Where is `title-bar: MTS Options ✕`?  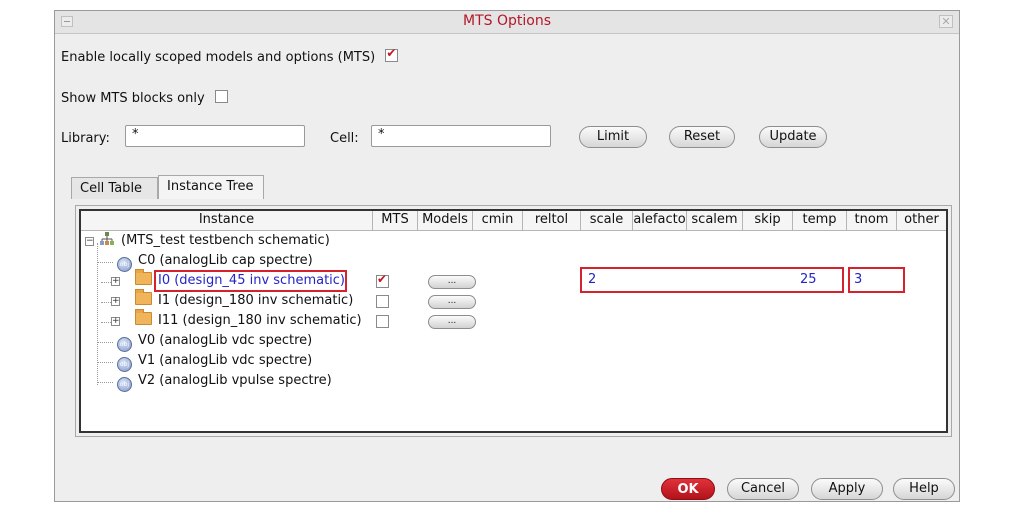
title-bar: MTS Options ✕ is located at coordinates (507, 22).